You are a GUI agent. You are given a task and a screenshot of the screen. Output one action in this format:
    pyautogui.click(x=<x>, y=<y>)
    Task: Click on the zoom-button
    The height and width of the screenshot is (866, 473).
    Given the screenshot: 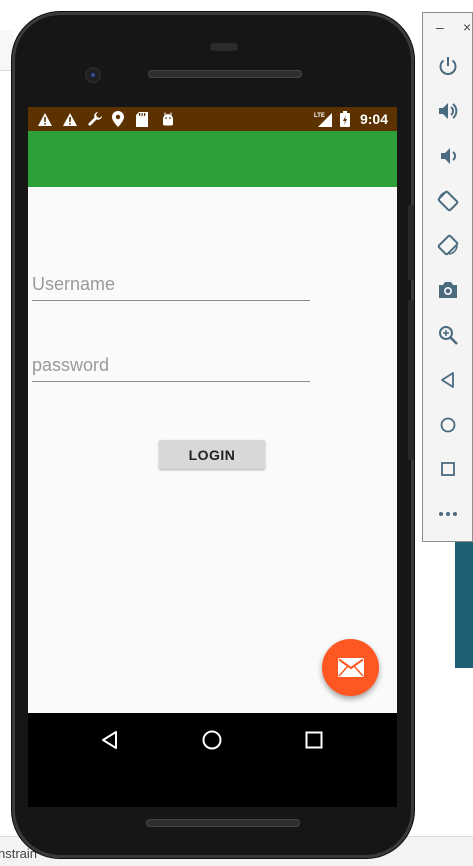 What is the action you would take?
    pyautogui.click(x=448, y=335)
    